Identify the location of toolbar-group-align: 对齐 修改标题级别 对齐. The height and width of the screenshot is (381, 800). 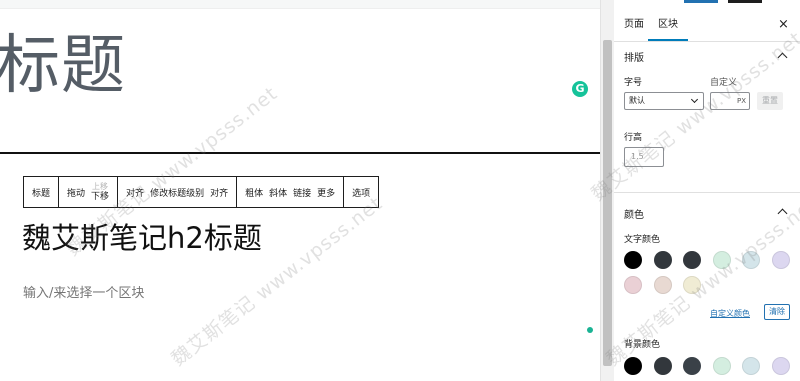
(178, 192).